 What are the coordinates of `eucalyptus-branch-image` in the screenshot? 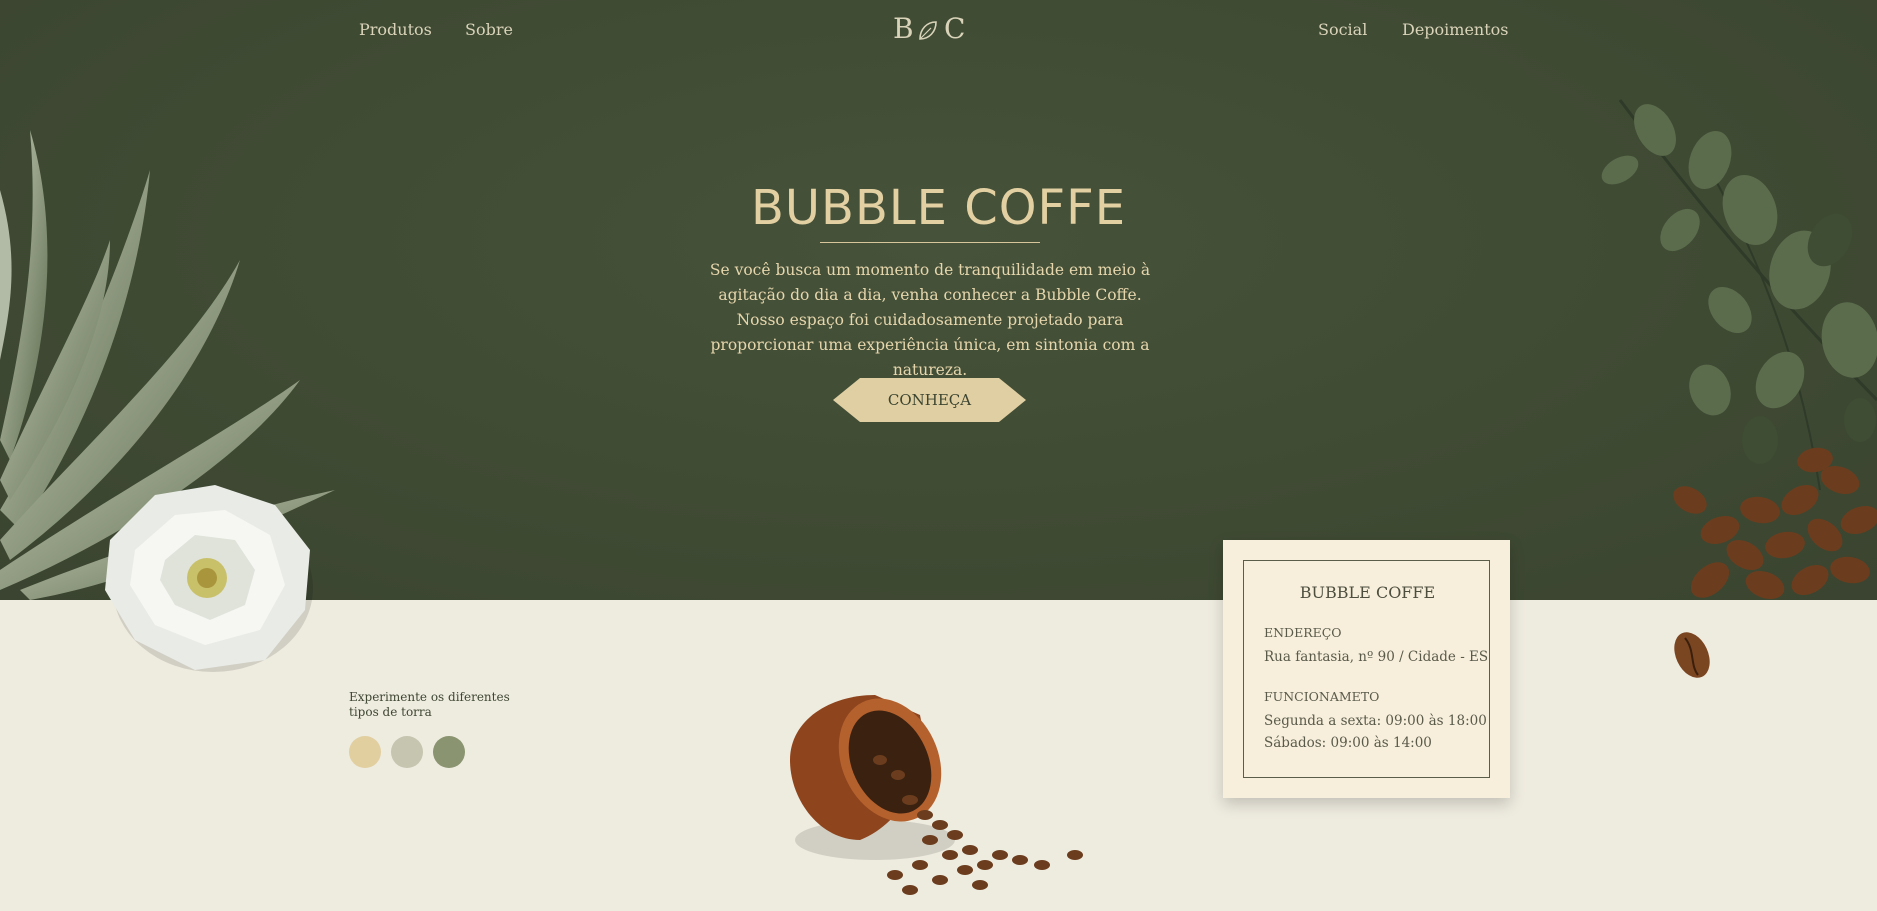 It's located at (1739, 294).